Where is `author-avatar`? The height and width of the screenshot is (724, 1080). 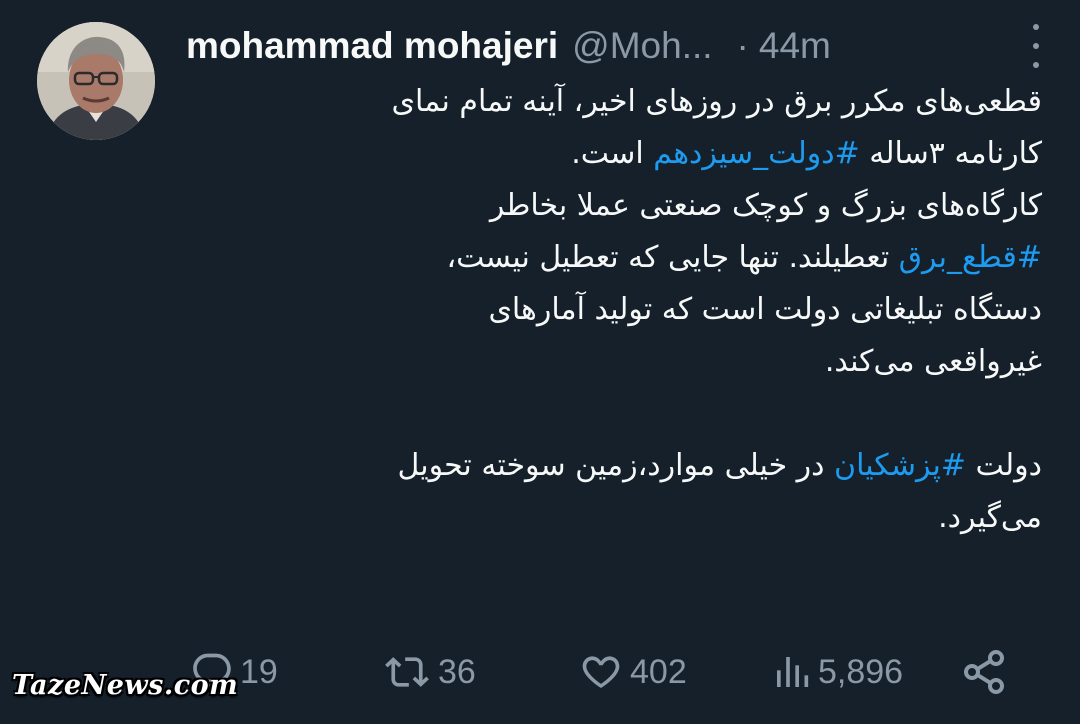
author-avatar is located at coordinates (96, 81).